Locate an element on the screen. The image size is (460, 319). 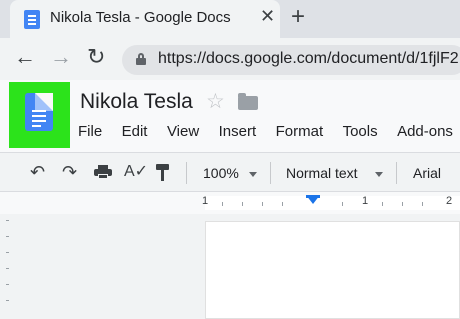
folder-icon is located at coordinates (248, 101).